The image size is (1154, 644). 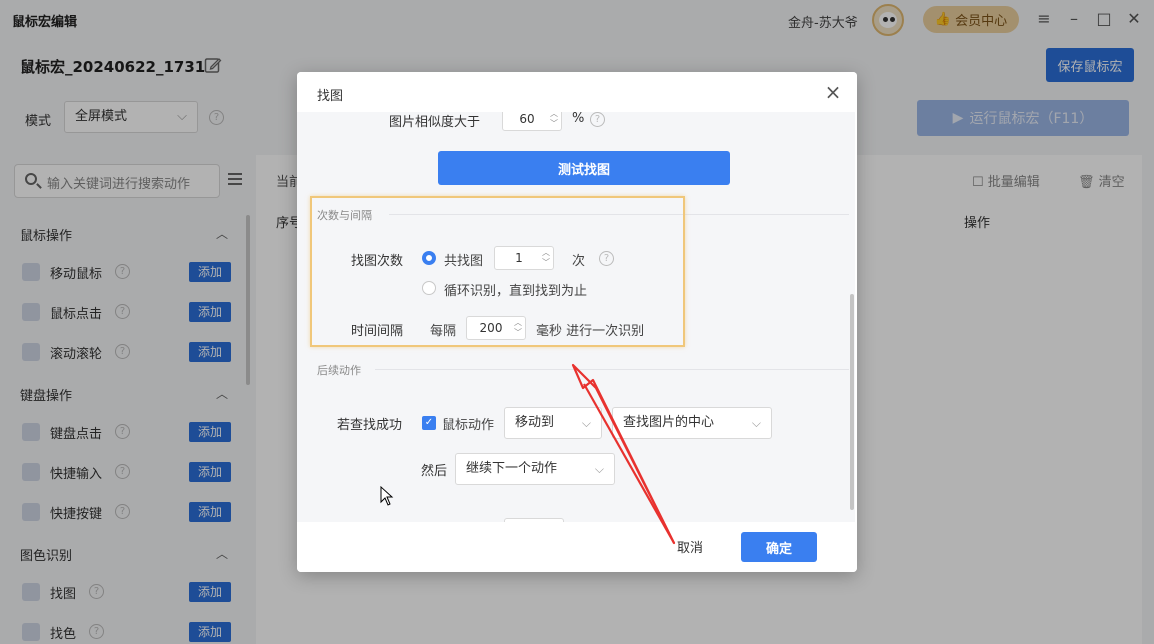 What do you see at coordinates (527, 119) in the screenshot?
I see `similarity-value: 60` at bounding box center [527, 119].